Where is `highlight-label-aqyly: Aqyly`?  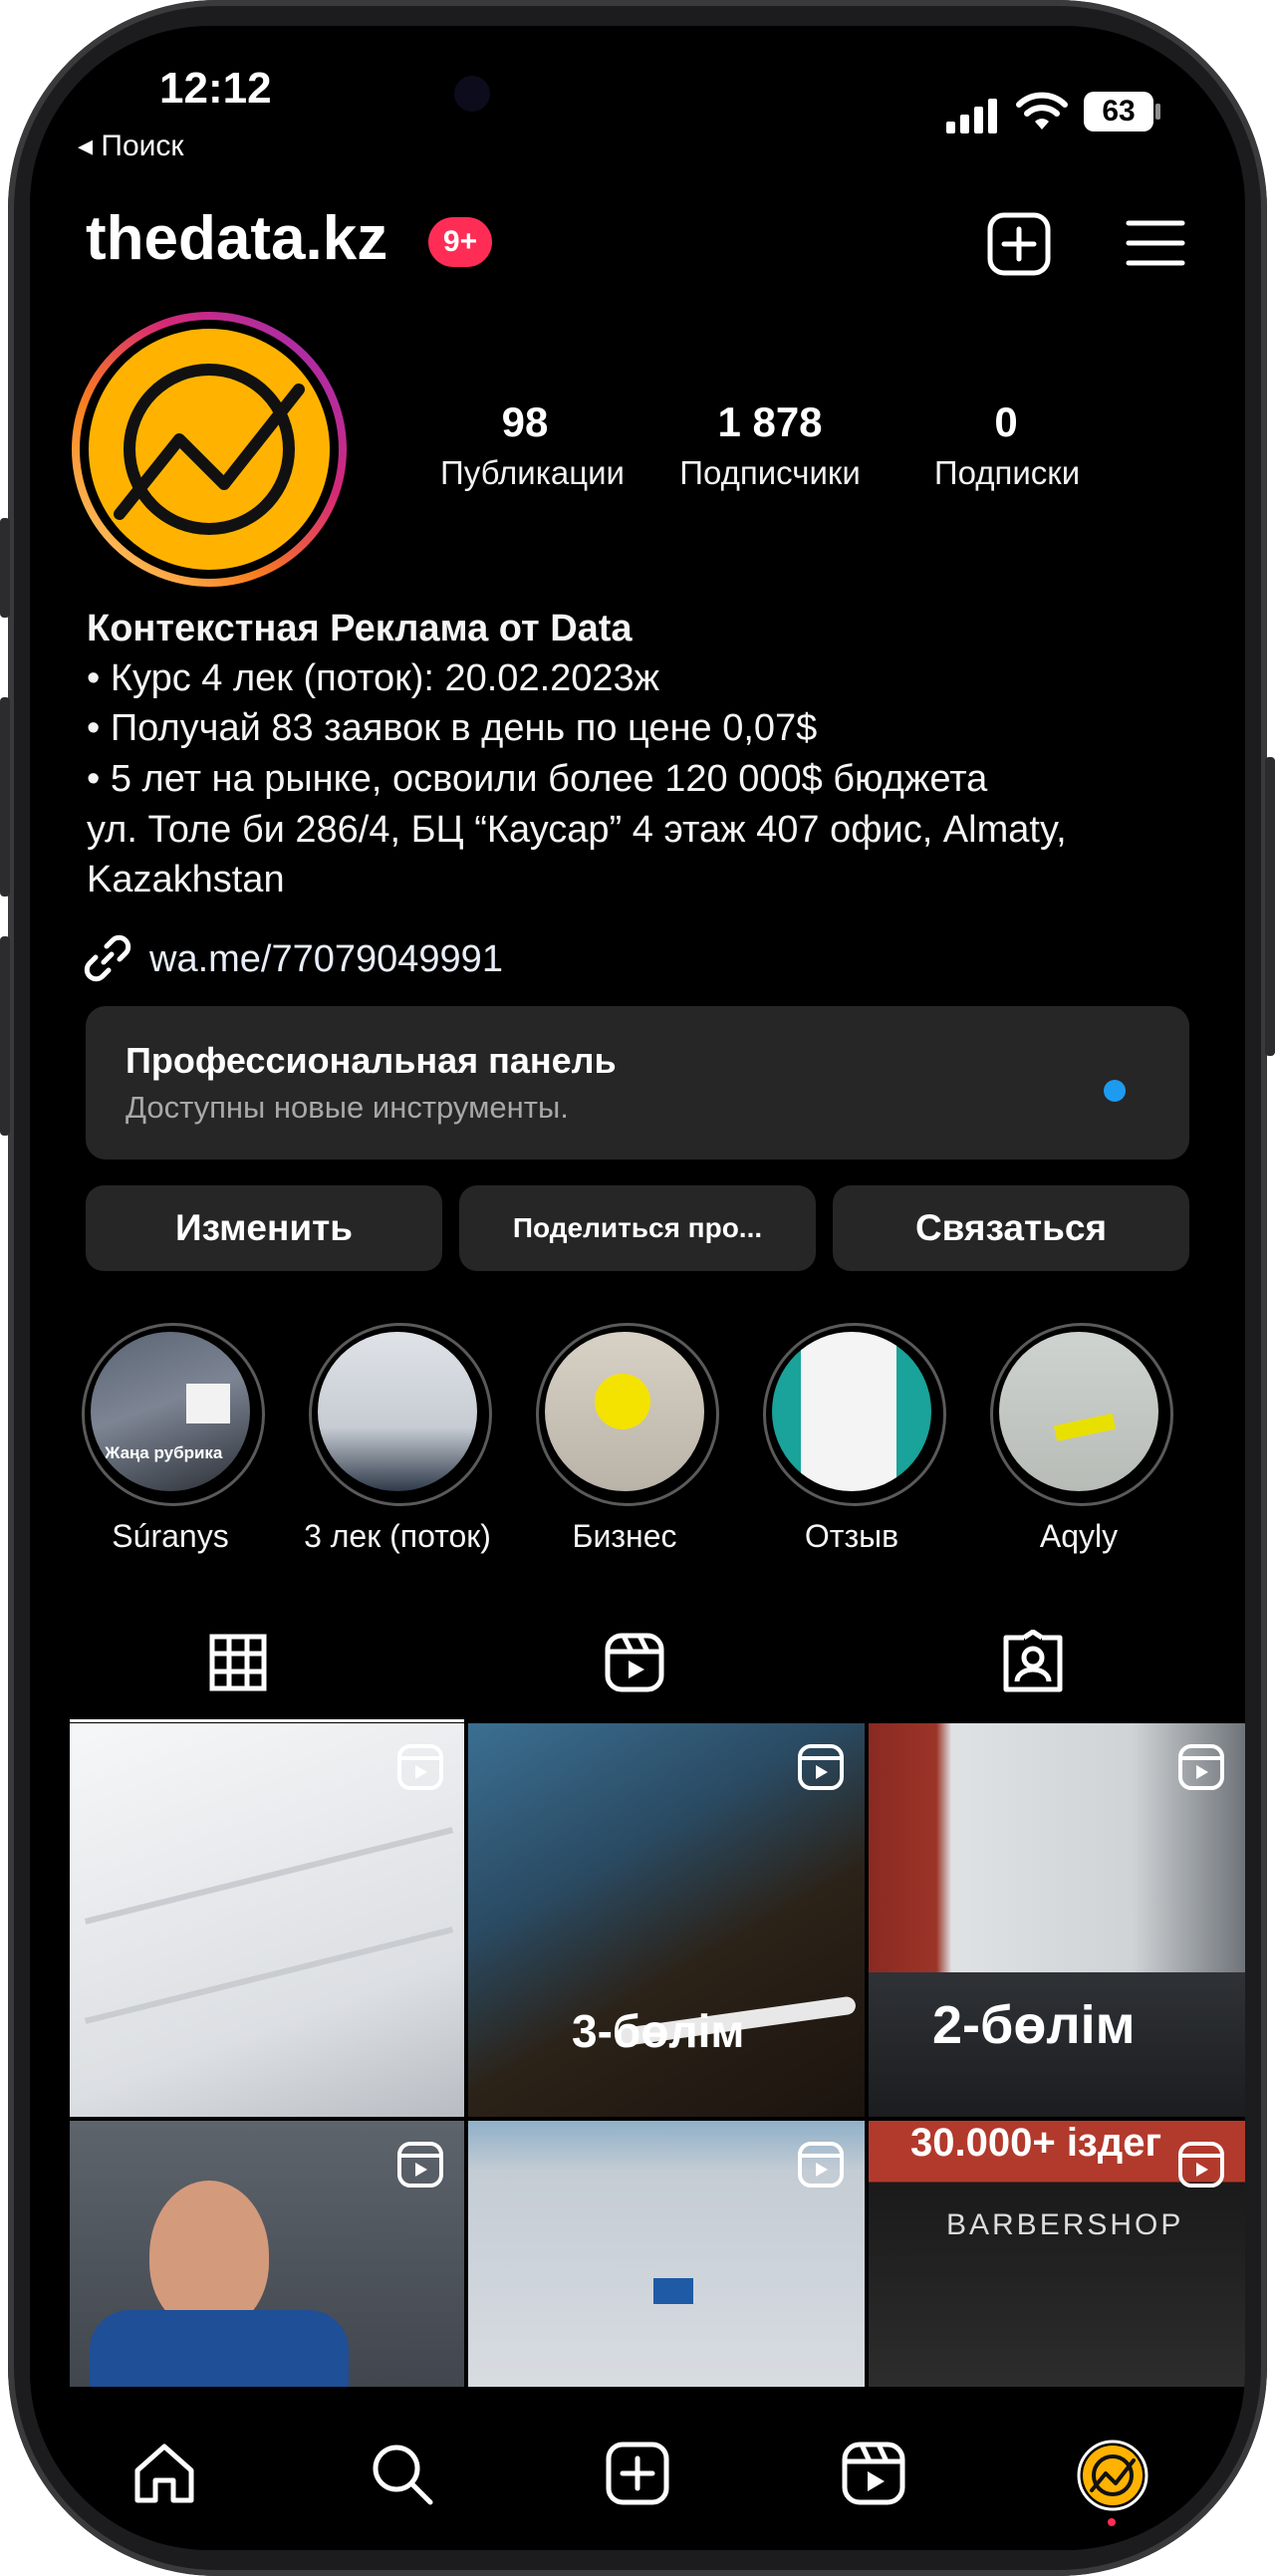 highlight-label-aqyly: Aqyly is located at coordinates (1078, 1536).